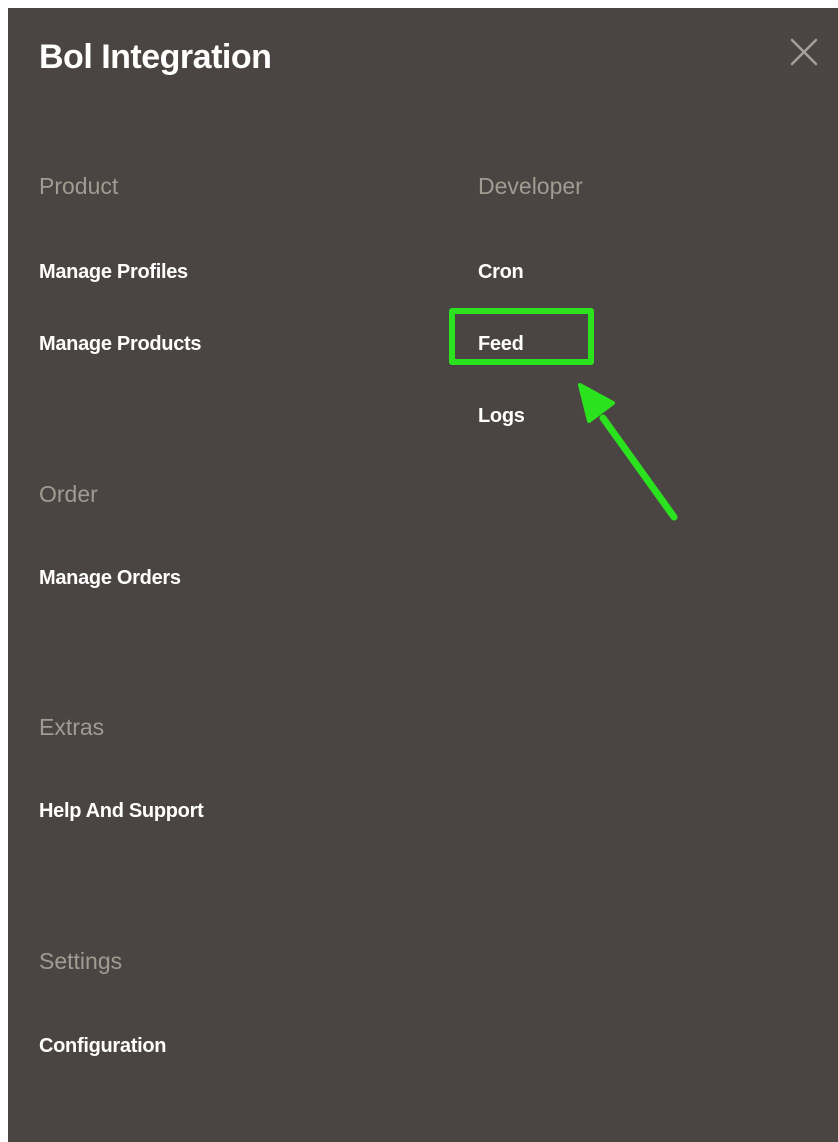 The width and height of the screenshot is (838, 1142). Describe the element at coordinates (501, 416) in the screenshot. I see `menu-item-logs: Logs` at that location.